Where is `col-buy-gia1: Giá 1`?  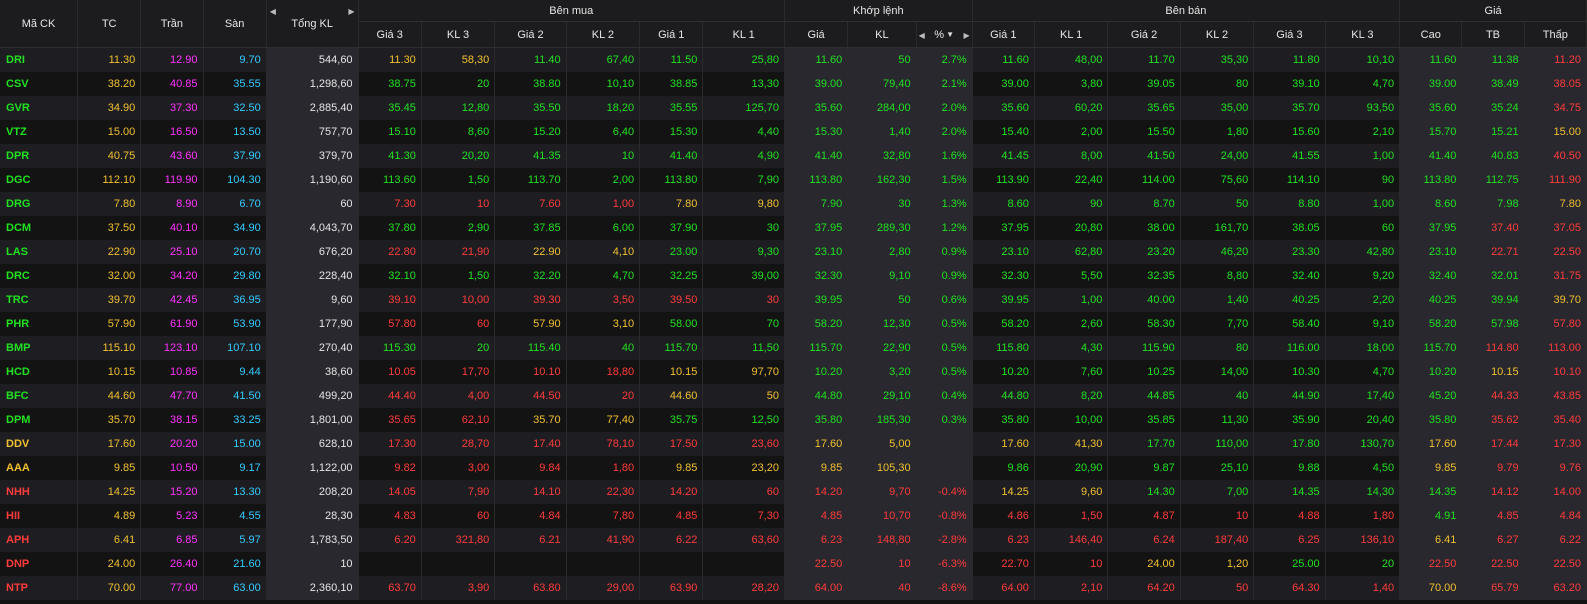 col-buy-gia1: Giá 1 is located at coordinates (671, 34).